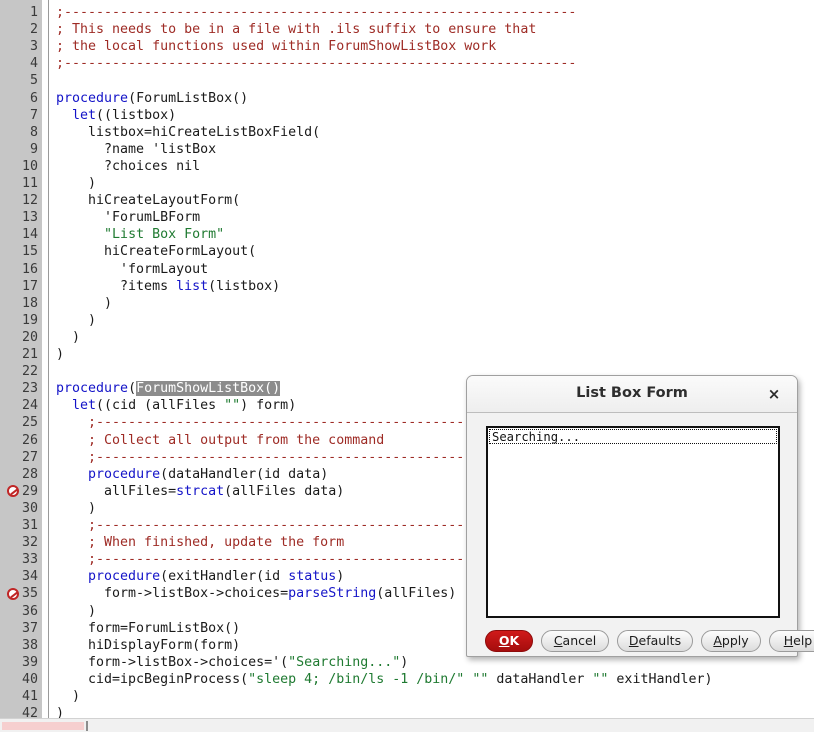  What do you see at coordinates (407, 80) in the screenshot?
I see `code-line: 5` at bounding box center [407, 80].